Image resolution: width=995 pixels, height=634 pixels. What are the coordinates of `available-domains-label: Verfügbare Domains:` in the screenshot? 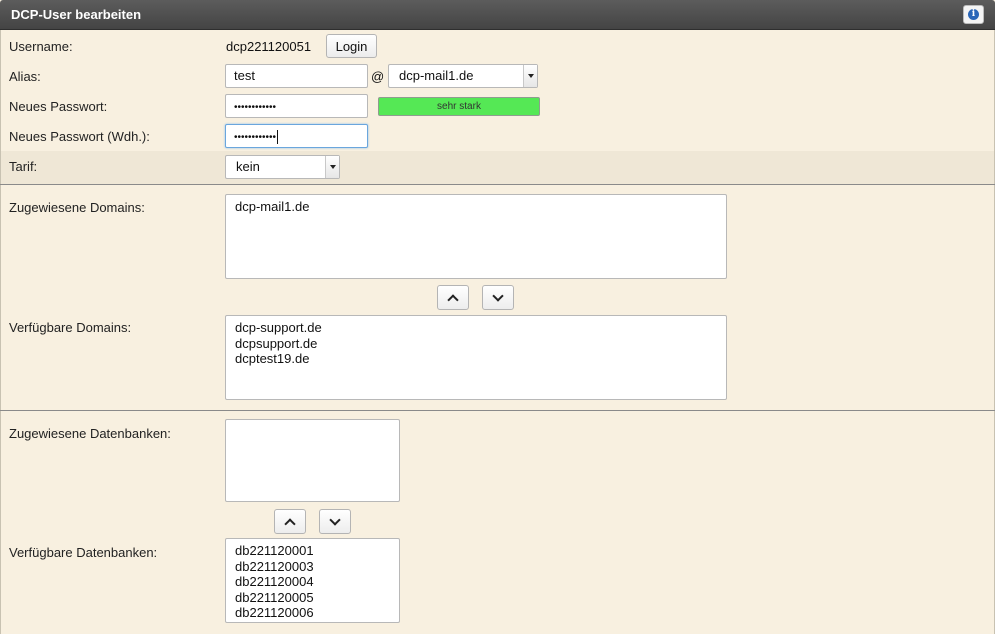 It's located at (70, 327).